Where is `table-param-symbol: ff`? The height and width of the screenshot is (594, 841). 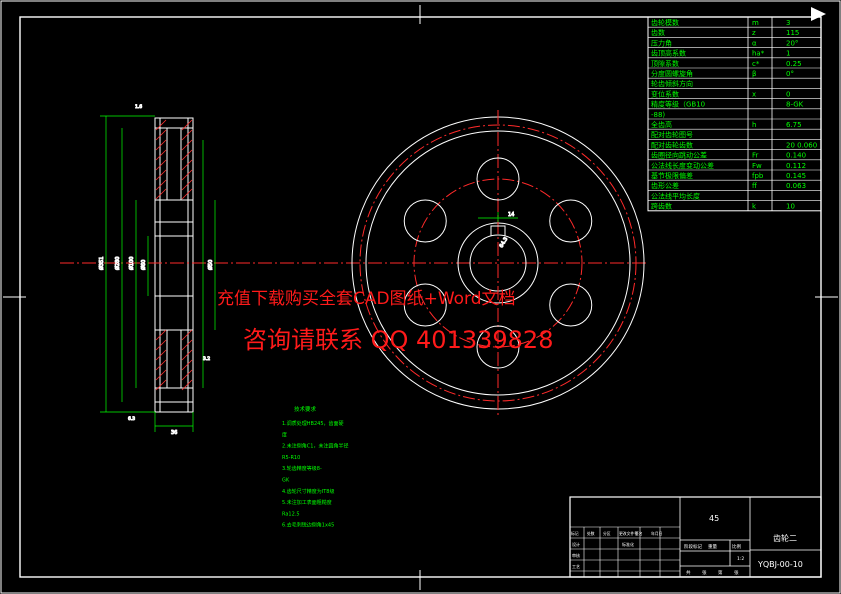
table-param-symbol: ff is located at coordinates (754, 186).